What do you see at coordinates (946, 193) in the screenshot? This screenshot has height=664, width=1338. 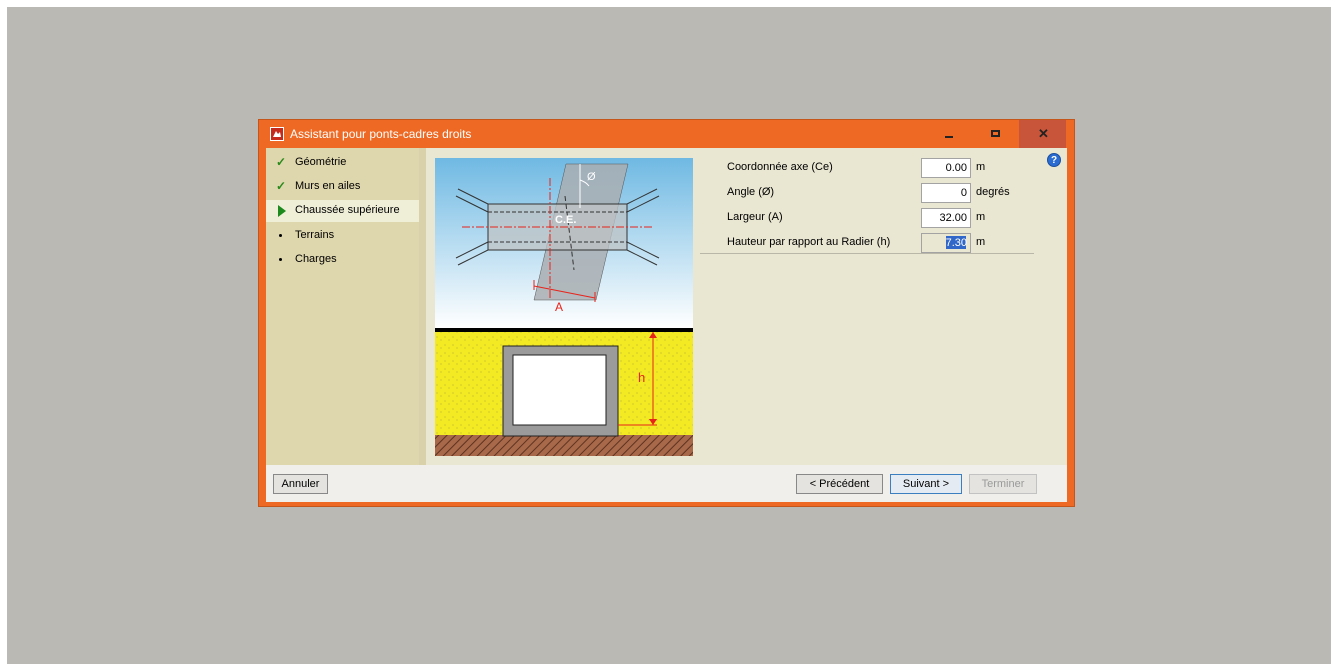 I see `angle-input` at bounding box center [946, 193].